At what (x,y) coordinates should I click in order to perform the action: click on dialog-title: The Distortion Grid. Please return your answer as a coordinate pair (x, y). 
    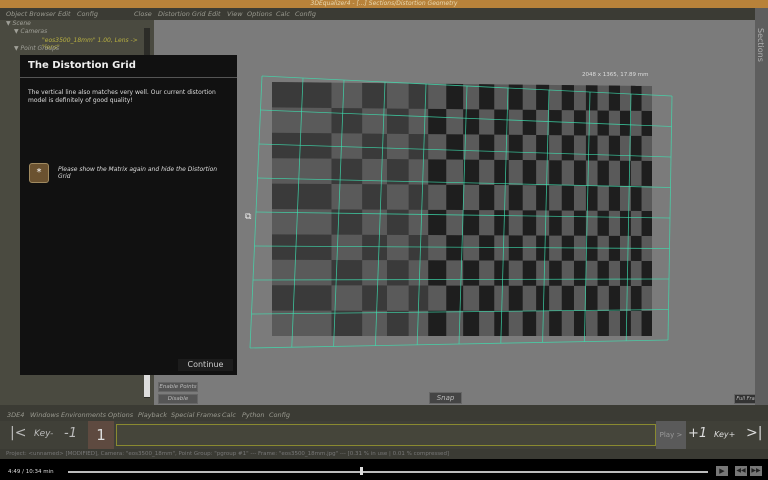
    Looking at the image, I should click on (82, 65).